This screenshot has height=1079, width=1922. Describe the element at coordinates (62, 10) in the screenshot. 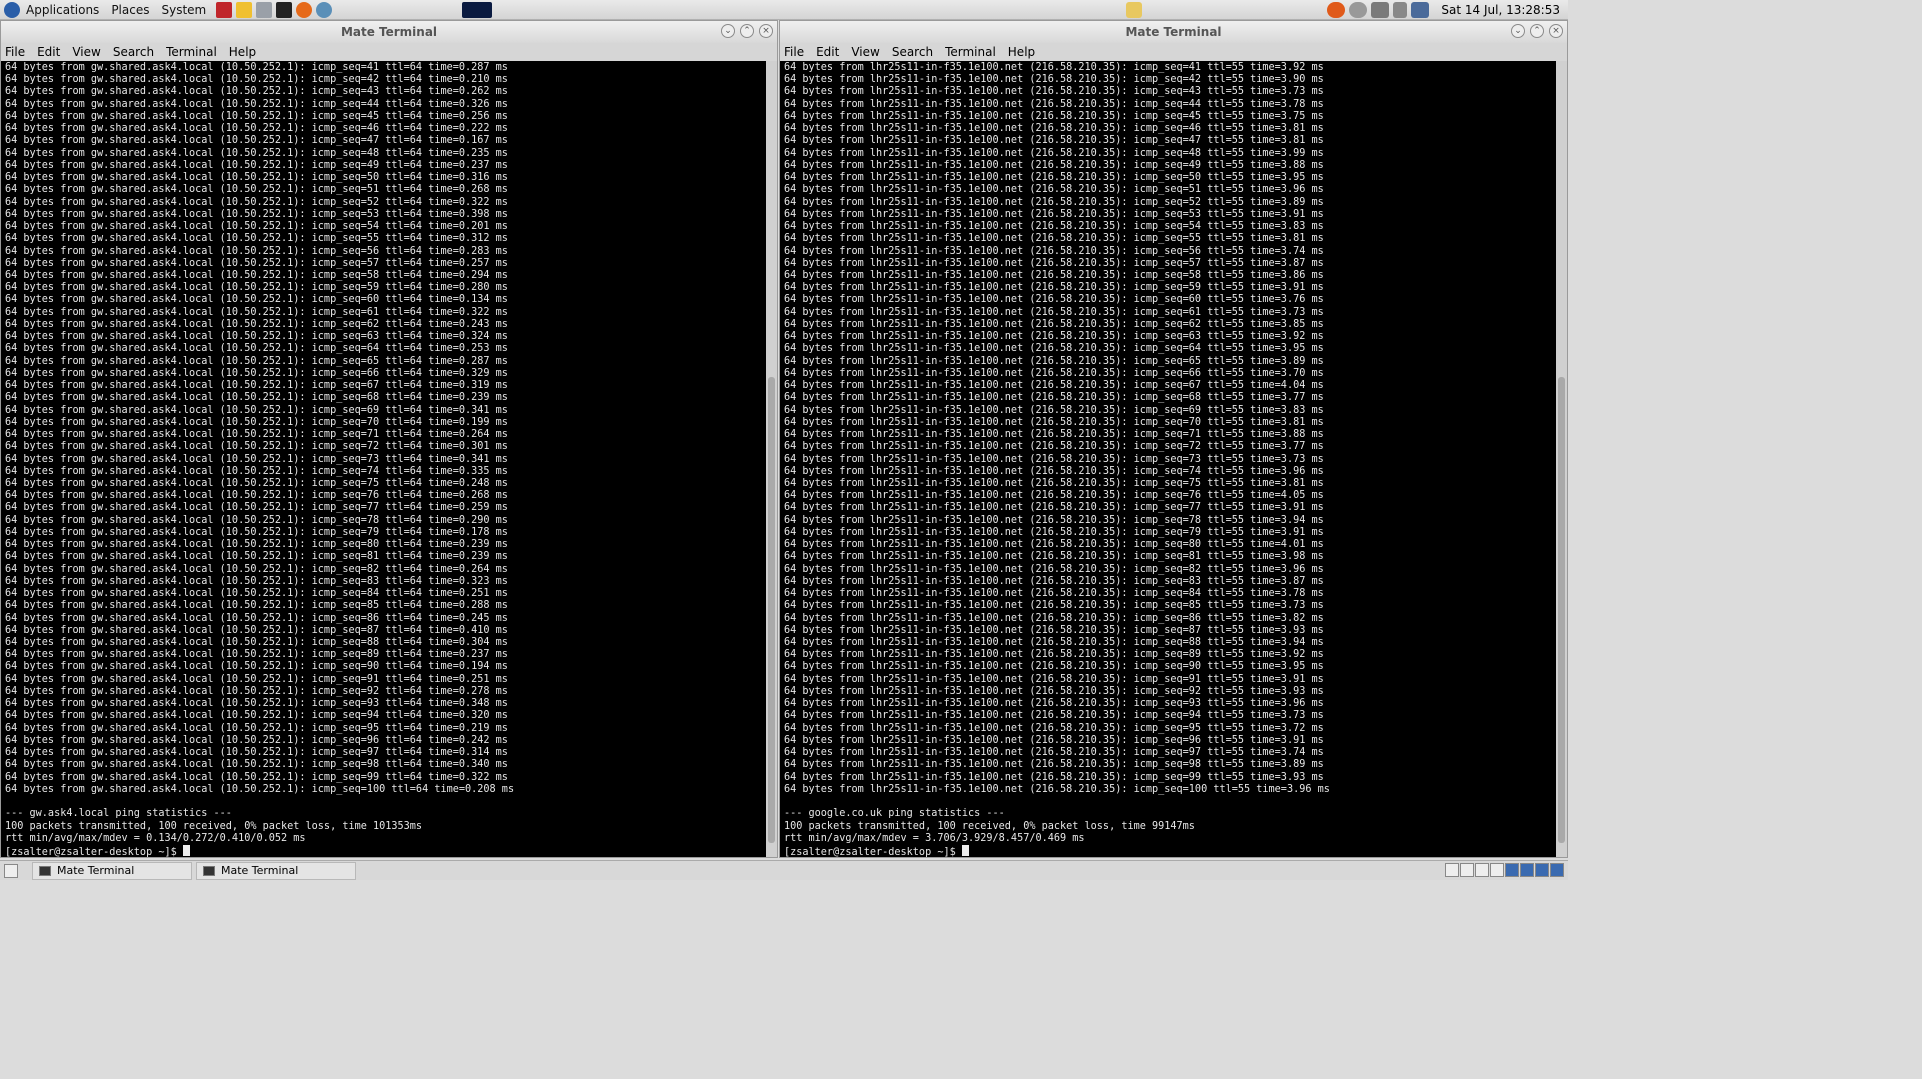

I see `menu-applications: Applications` at that location.